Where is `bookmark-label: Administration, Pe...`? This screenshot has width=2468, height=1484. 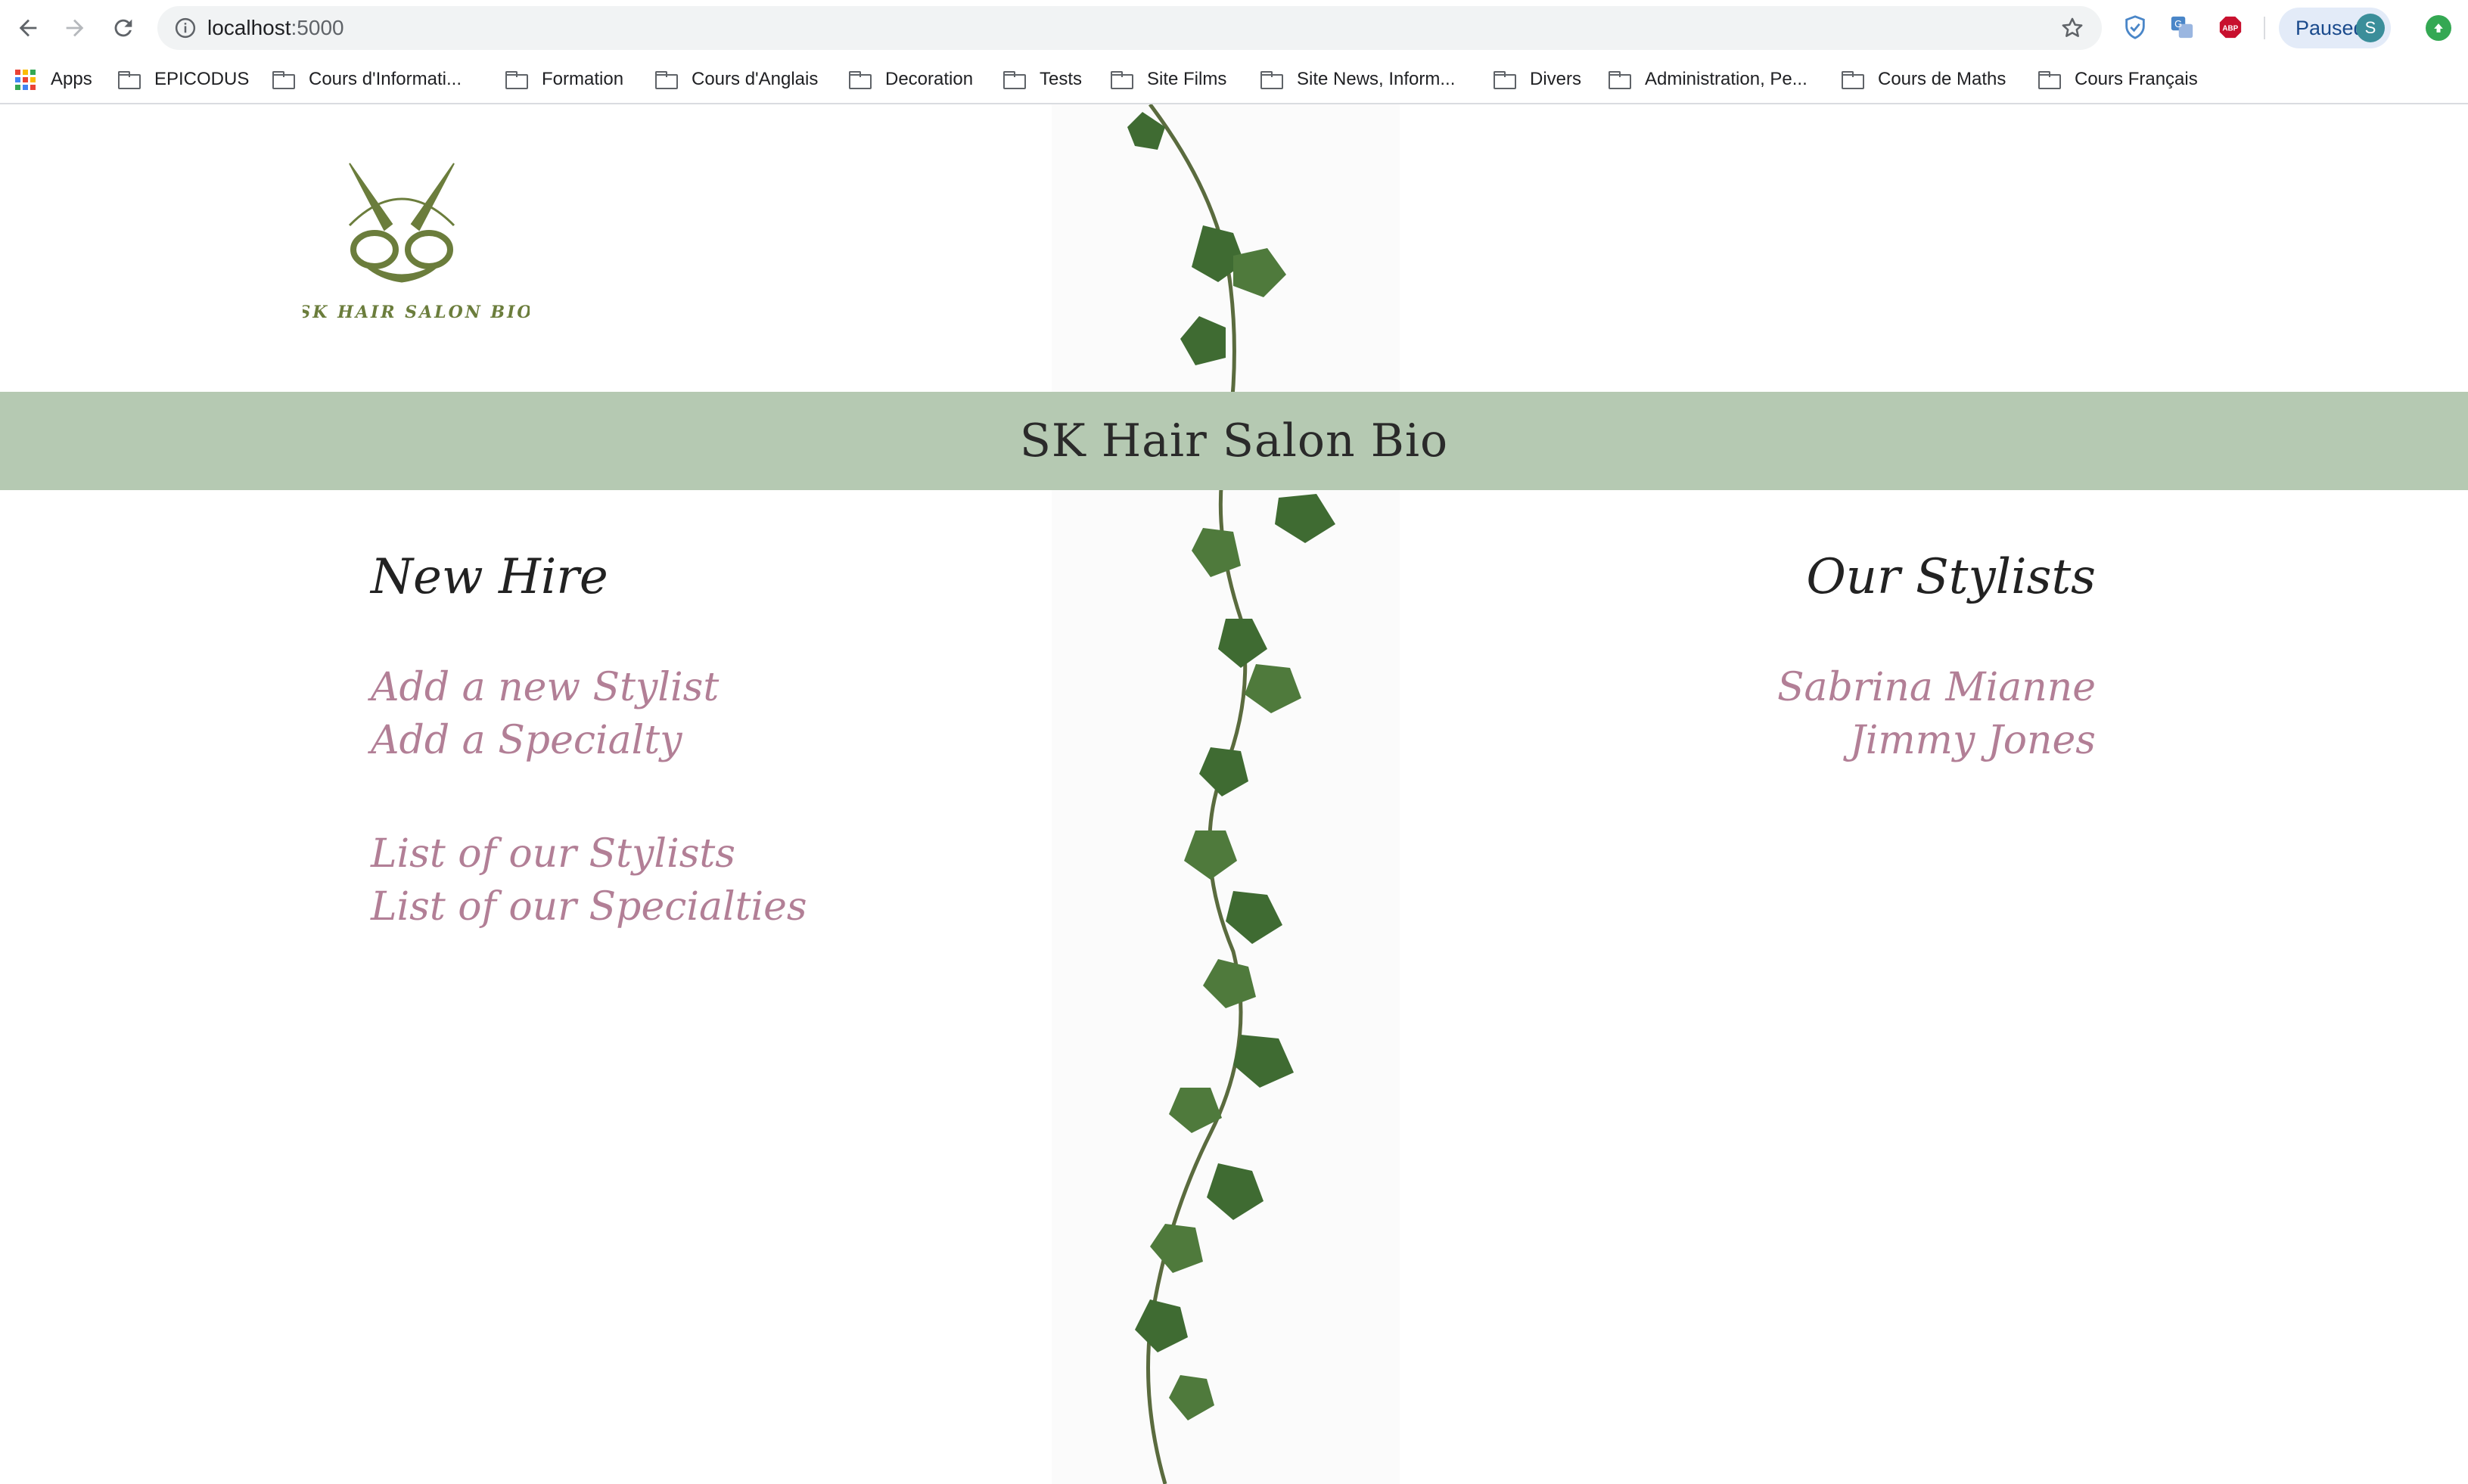 bookmark-label: Administration, Pe... is located at coordinates (1726, 79).